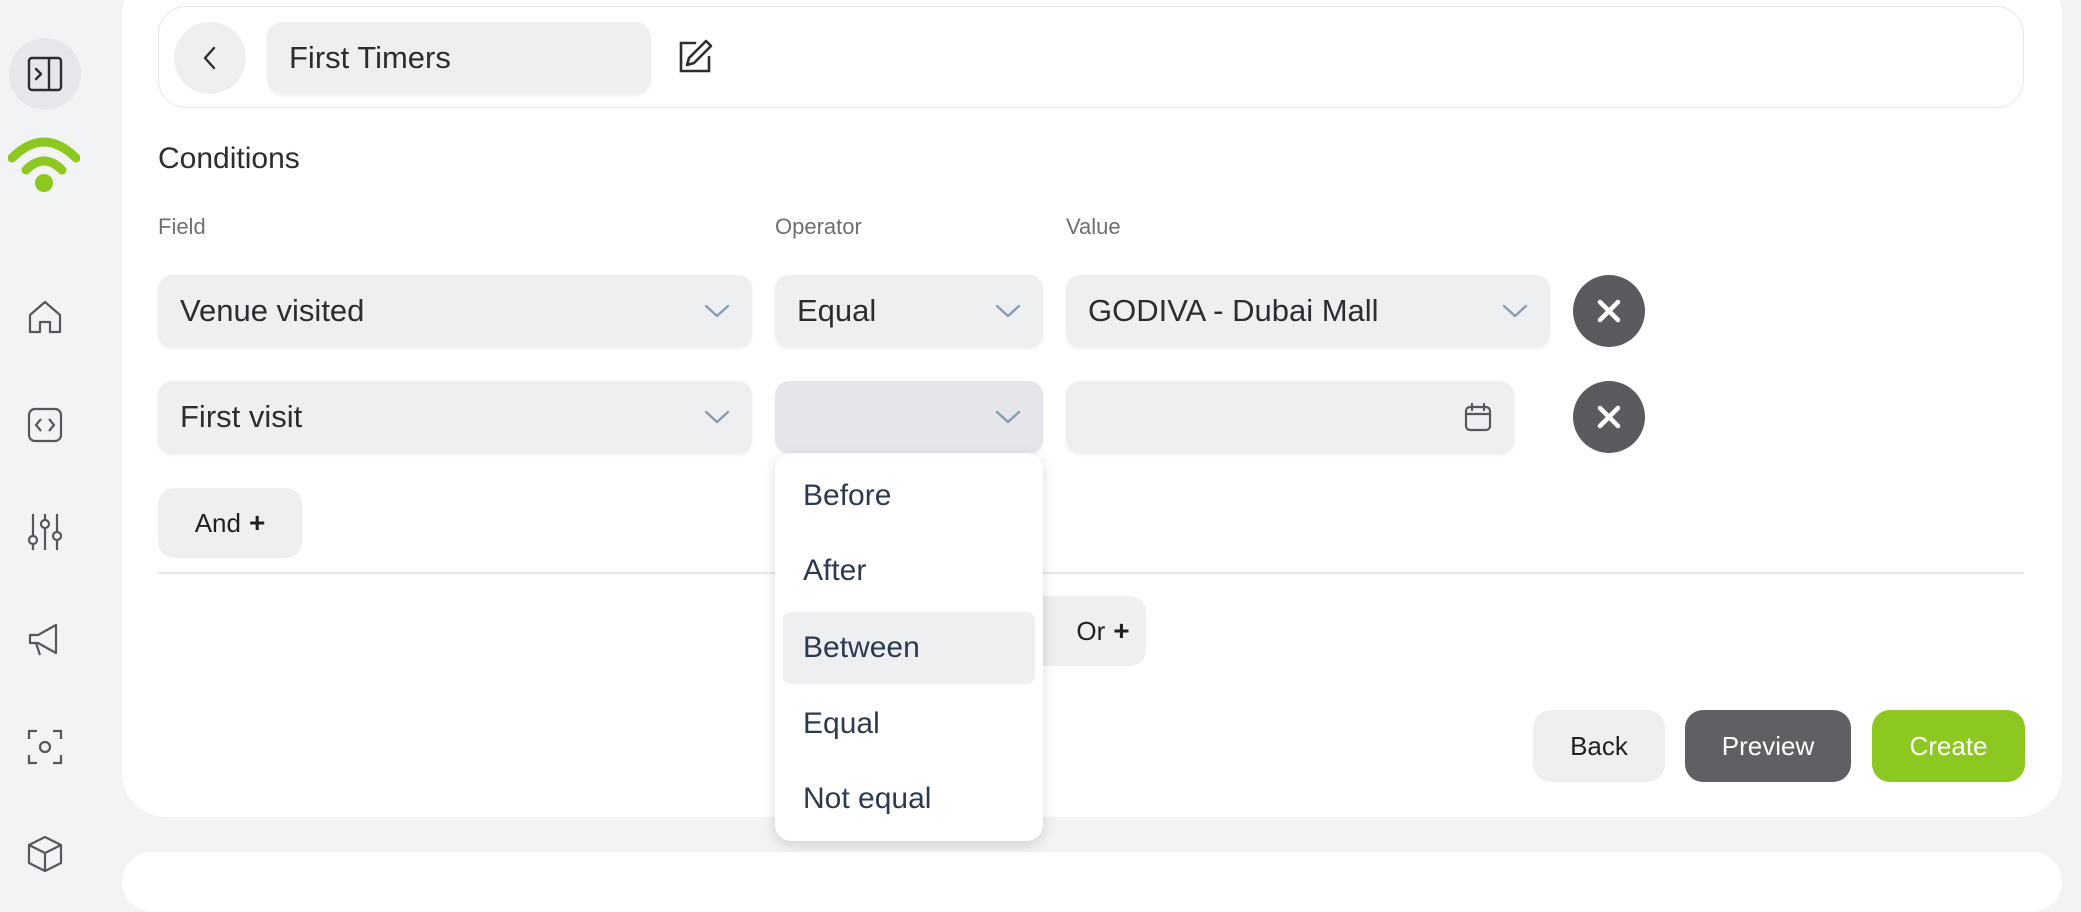  Describe the element at coordinates (44, 163) in the screenshot. I see `wifi-logo-icon` at that location.